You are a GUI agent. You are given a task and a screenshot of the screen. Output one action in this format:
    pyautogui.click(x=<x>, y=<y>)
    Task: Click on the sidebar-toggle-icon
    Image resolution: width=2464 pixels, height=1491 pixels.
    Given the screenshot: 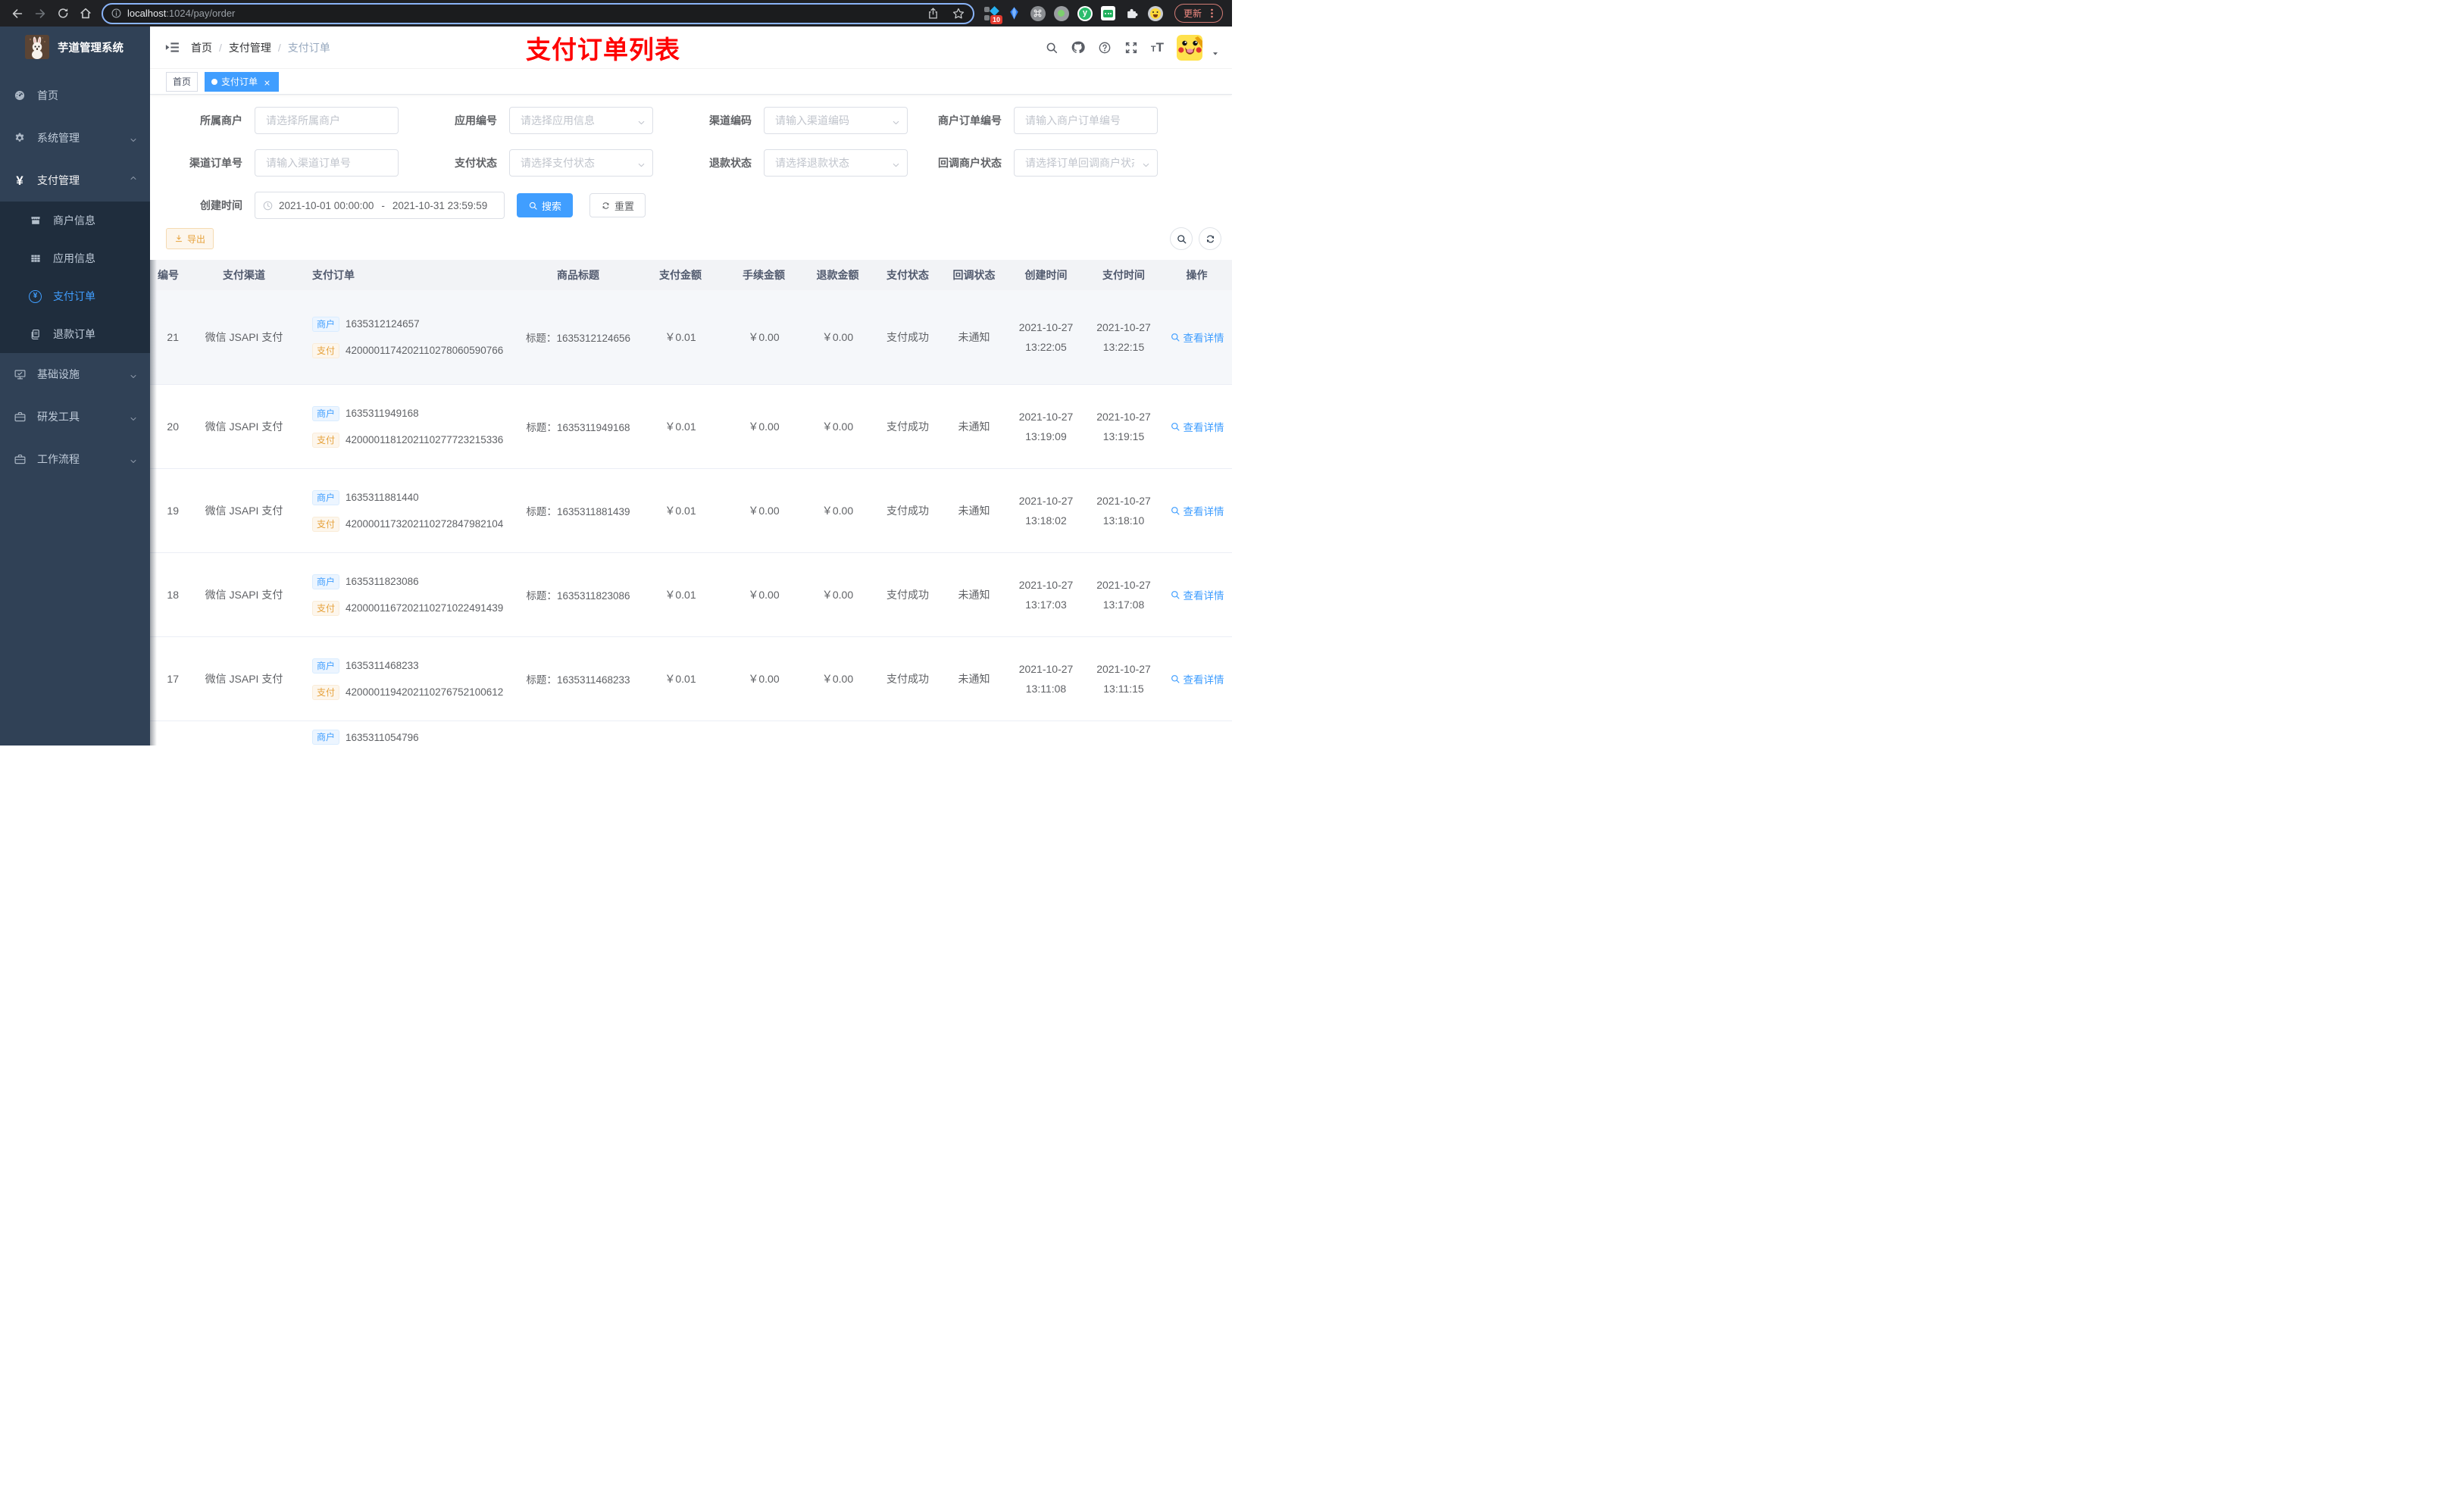 What is the action you would take?
    pyautogui.click(x=172, y=47)
    